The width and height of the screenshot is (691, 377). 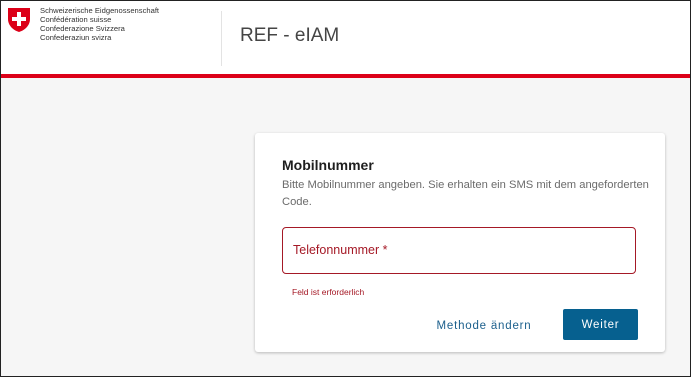 I want to click on header-divider, so click(x=221, y=38).